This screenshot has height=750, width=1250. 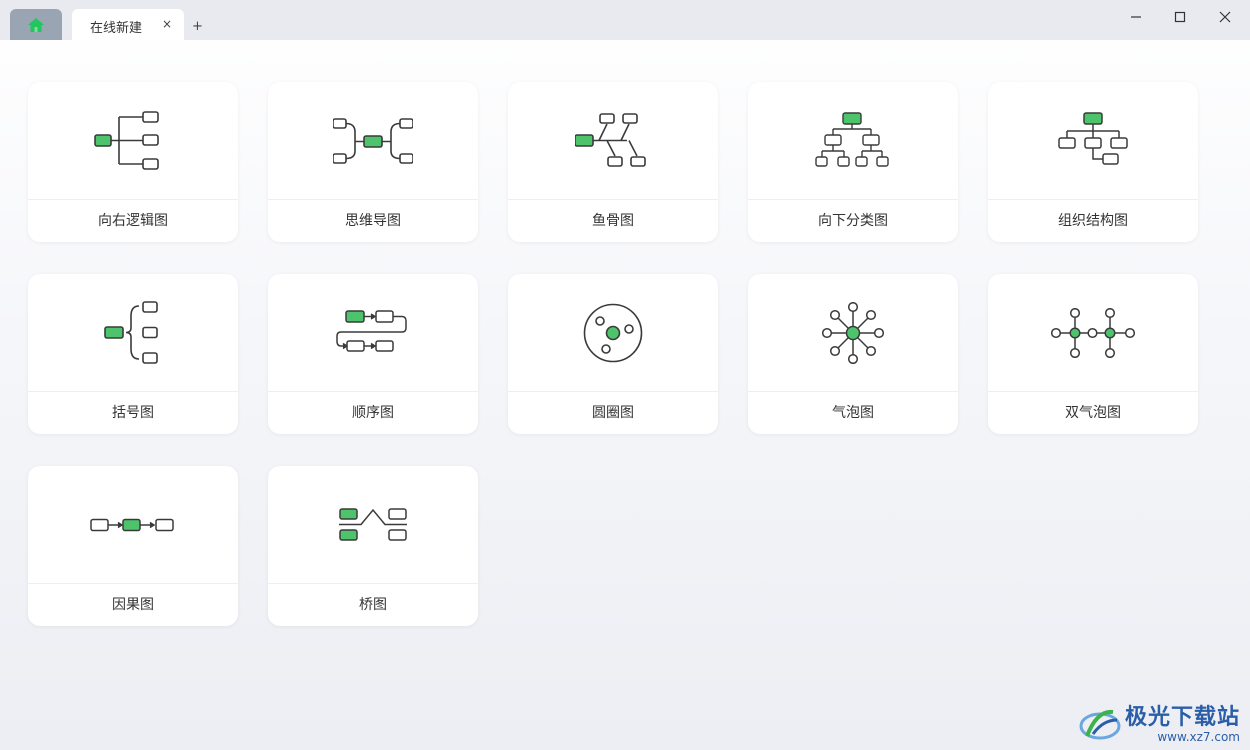 I want to click on close-window-button, so click(x=1225, y=17).